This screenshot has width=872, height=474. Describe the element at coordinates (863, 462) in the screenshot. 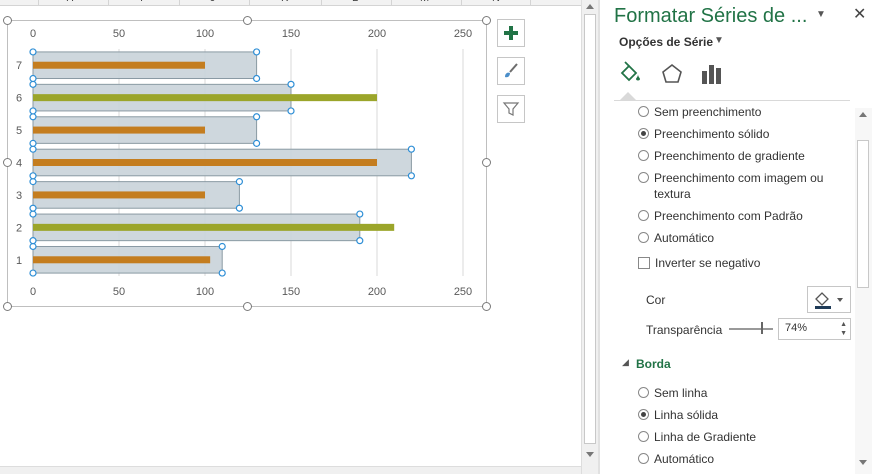

I see `pane-scroll-down-icon` at that location.